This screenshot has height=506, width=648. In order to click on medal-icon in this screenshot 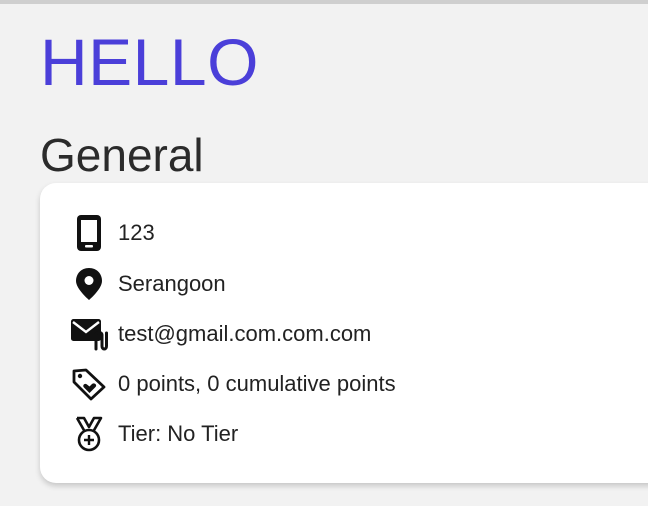, I will do `click(89, 434)`.